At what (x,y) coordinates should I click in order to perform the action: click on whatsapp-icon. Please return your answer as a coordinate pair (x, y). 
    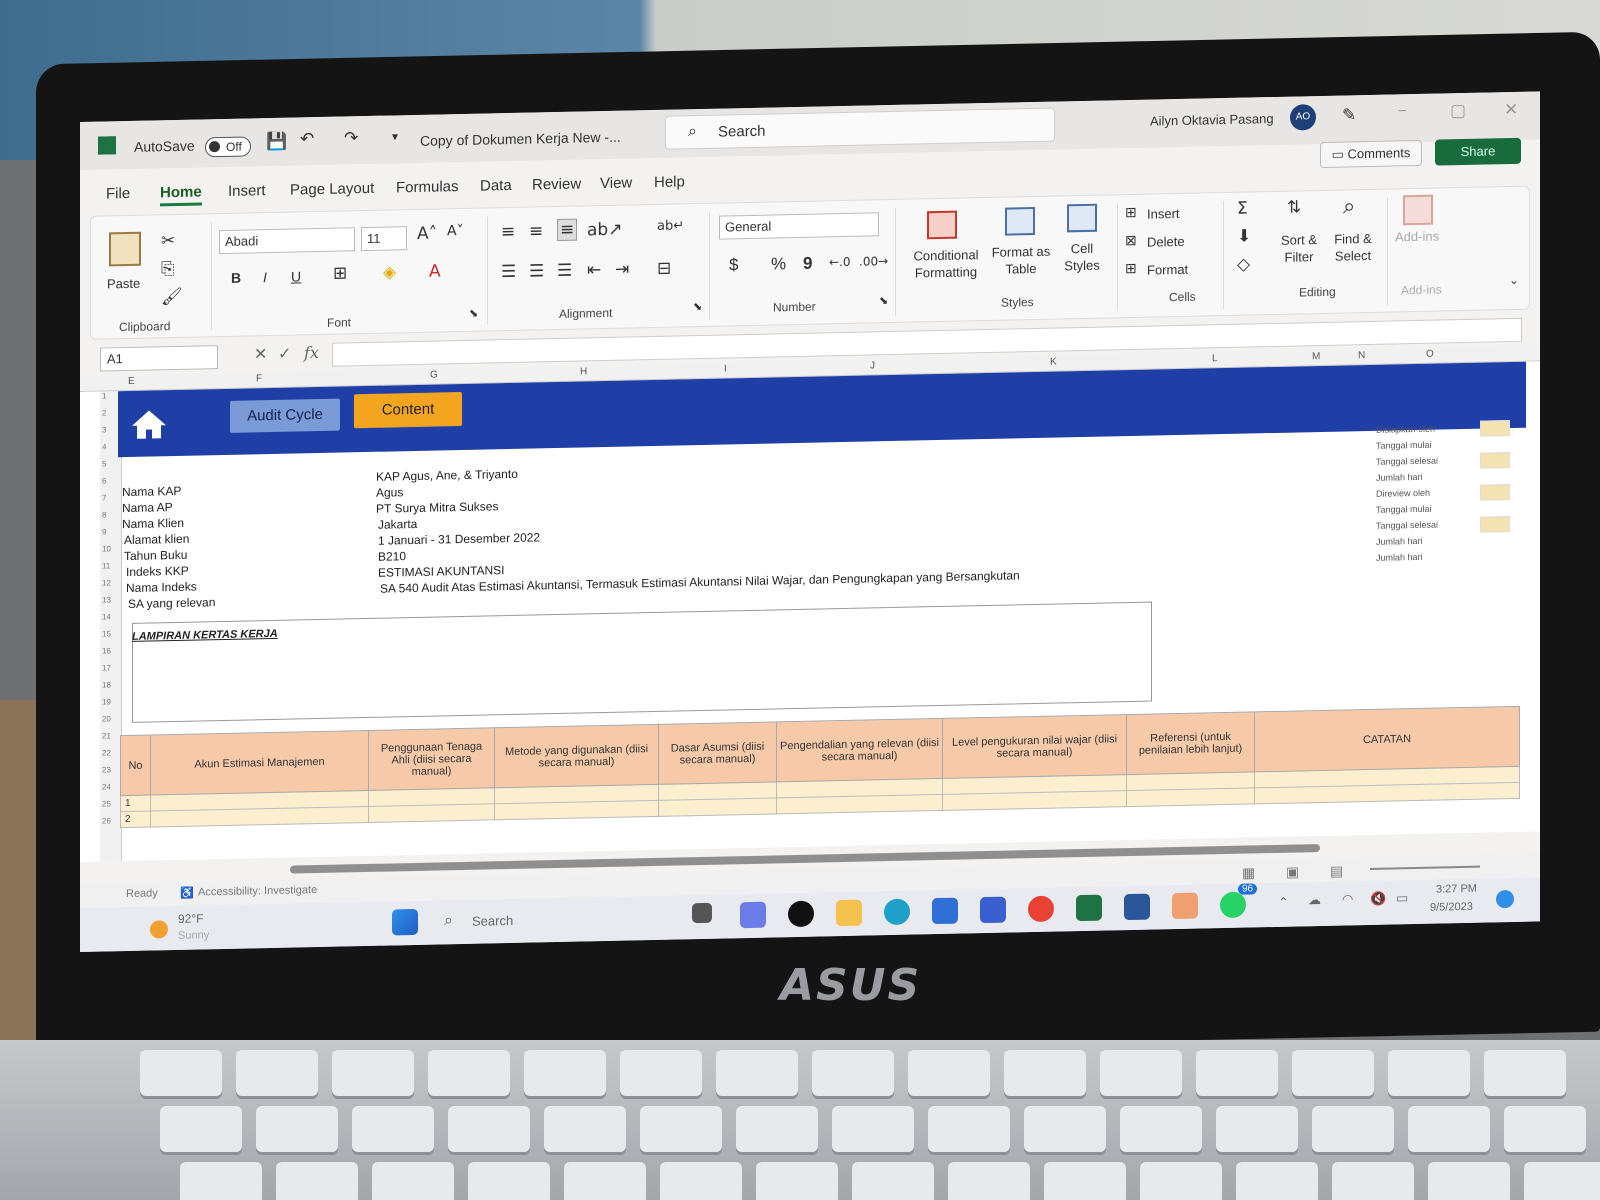
    Looking at the image, I should click on (1233, 905).